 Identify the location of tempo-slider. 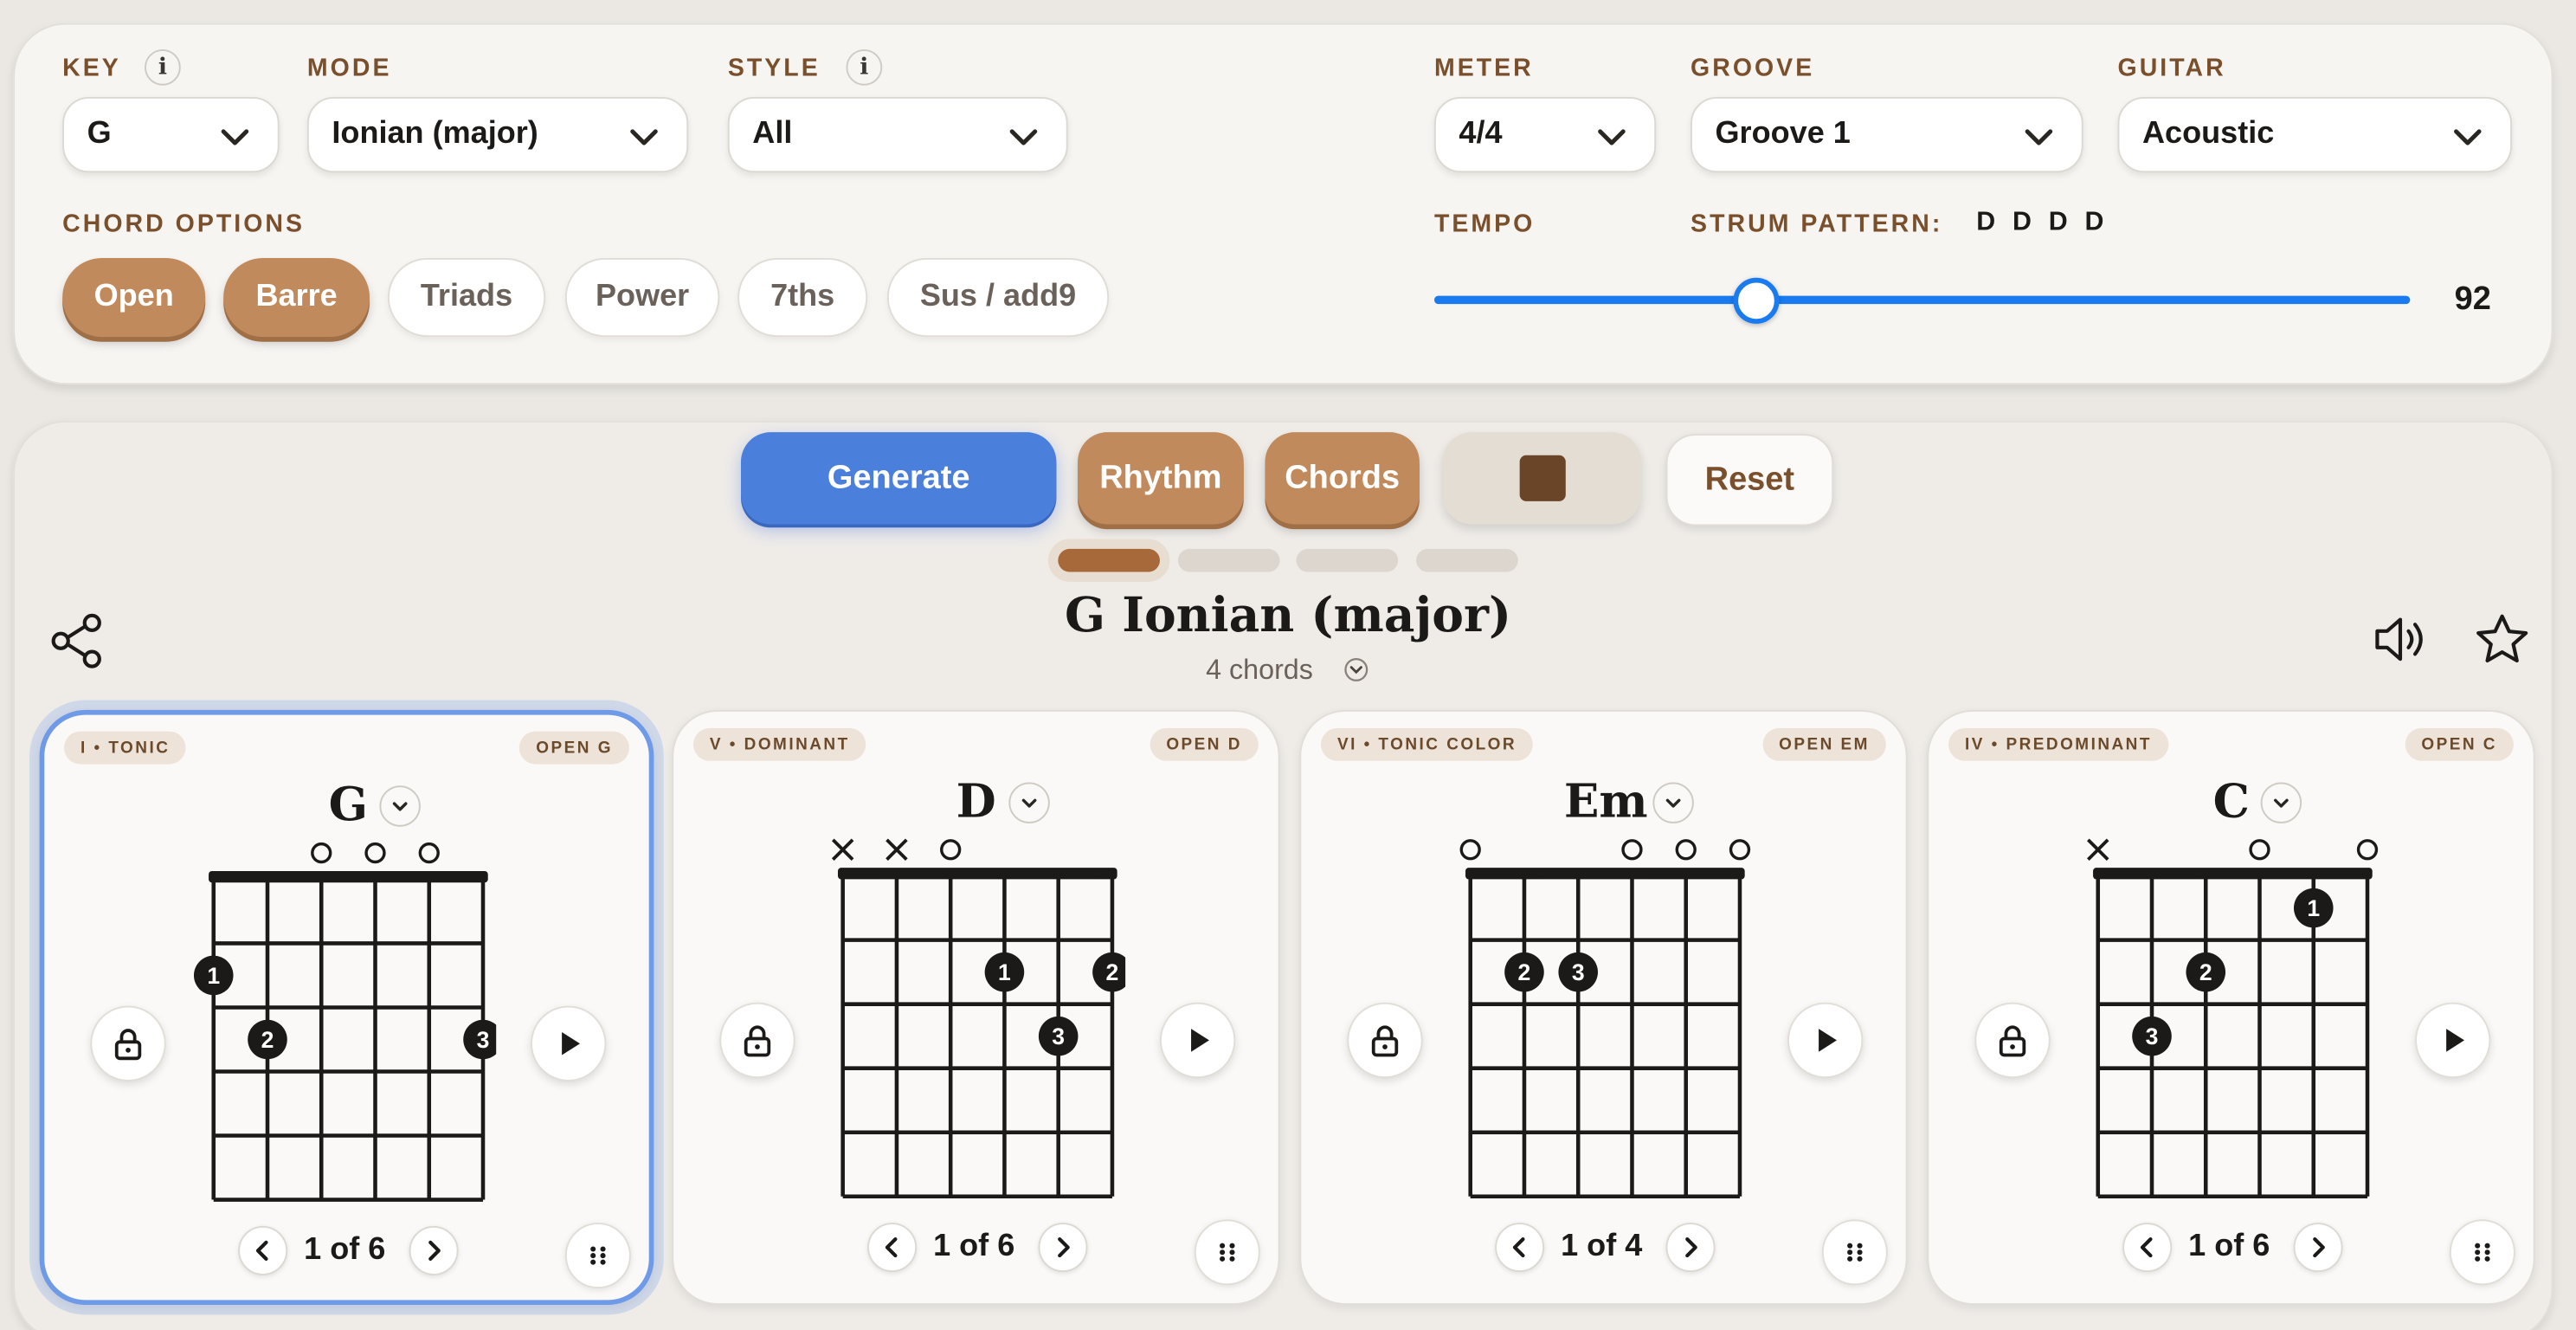
(1922, 300).